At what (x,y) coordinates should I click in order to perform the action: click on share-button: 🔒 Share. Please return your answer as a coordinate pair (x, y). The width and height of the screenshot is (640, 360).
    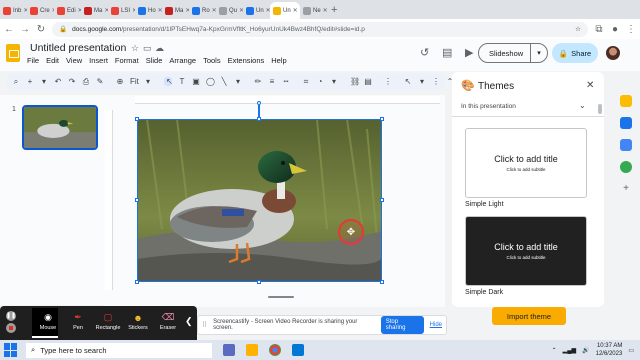
    Looking at the image, I should click on (575, 53).